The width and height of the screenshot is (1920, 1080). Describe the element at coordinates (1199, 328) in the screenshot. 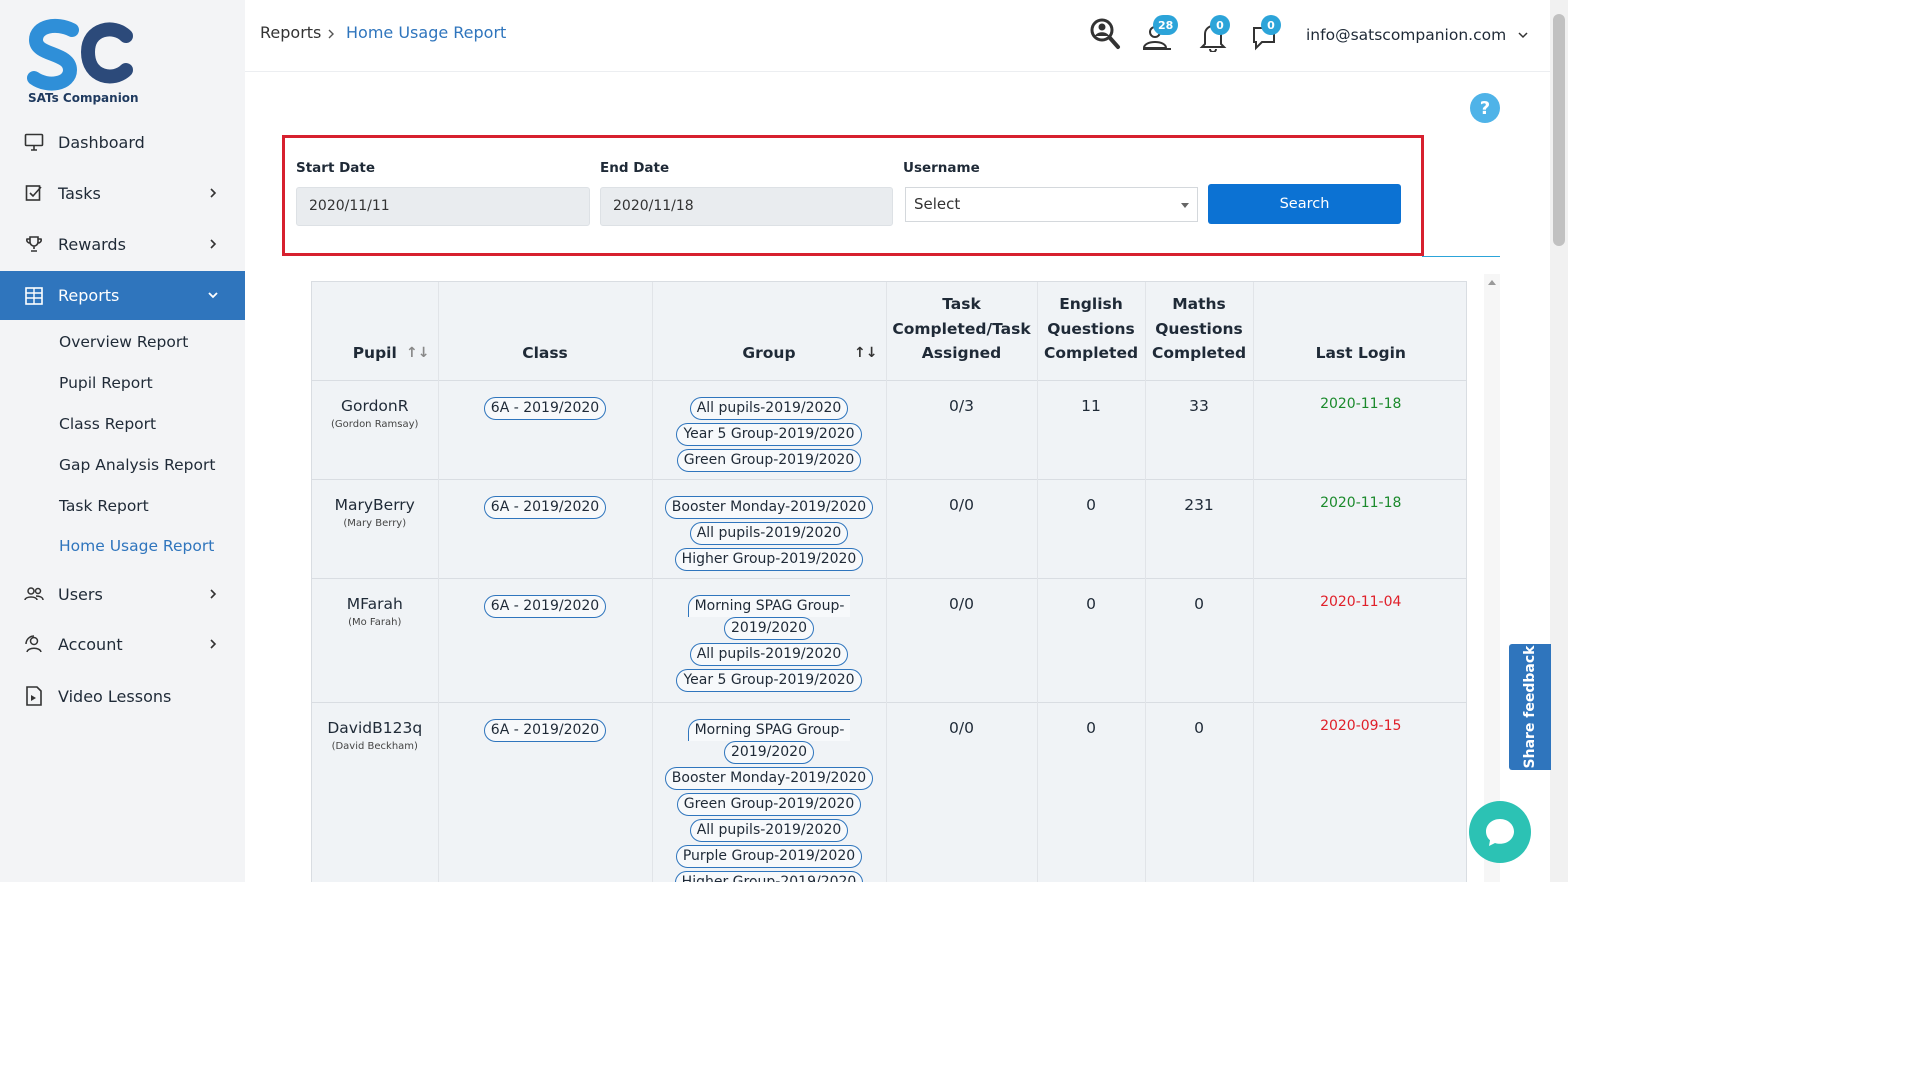

I see `header-maths-line: Questions` at that location.